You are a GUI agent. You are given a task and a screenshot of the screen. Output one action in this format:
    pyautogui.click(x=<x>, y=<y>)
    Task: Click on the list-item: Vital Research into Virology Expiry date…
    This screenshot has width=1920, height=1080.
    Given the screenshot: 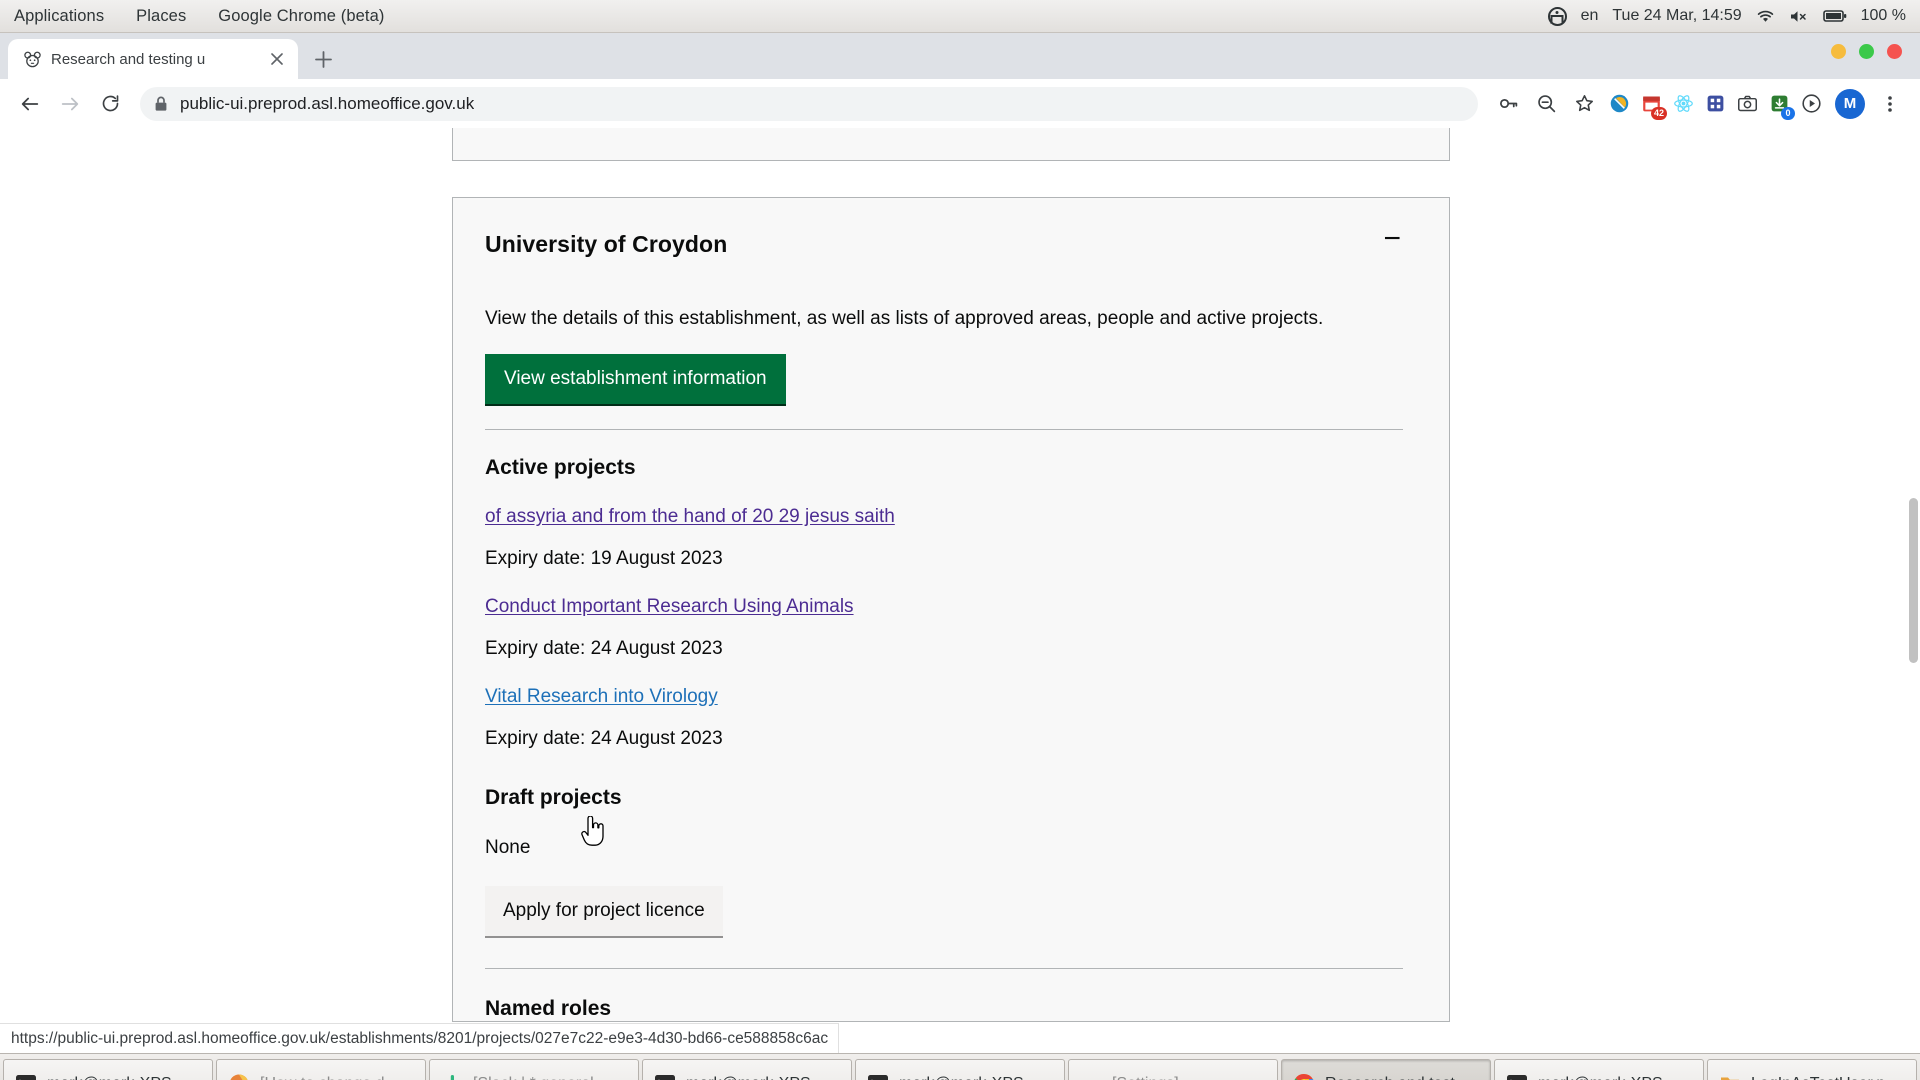 What is the action you would take?
    pyautogui.click(x=944, y=718)
    